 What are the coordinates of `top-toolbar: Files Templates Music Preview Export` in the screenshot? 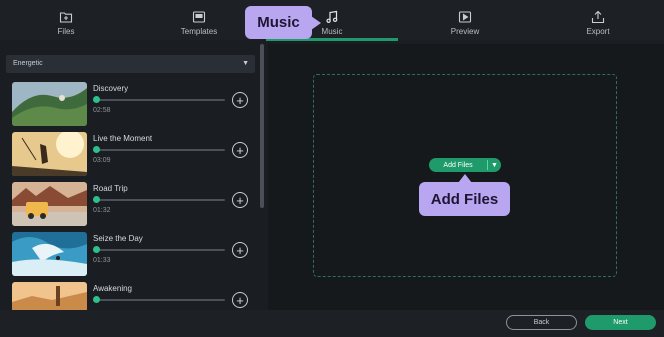 It's located at (332, 20).